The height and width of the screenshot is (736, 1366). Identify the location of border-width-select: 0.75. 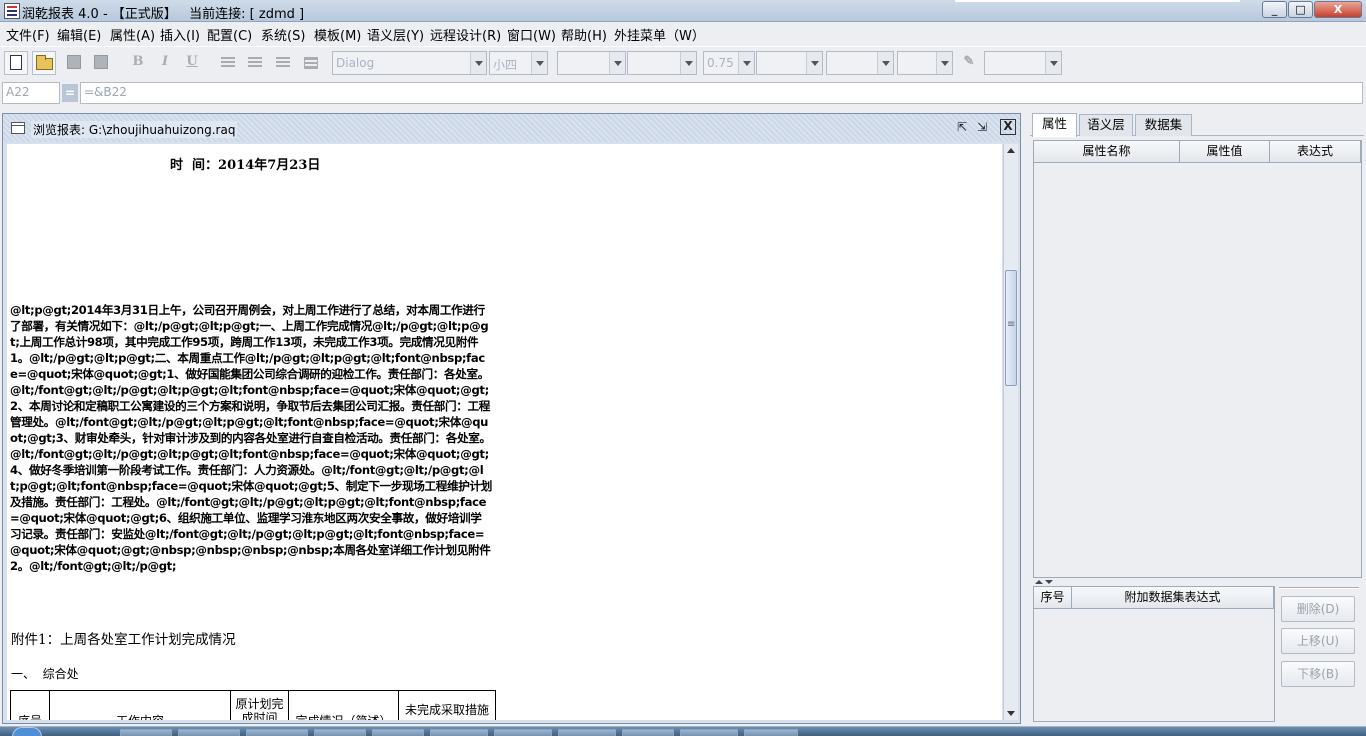
(729, 63).